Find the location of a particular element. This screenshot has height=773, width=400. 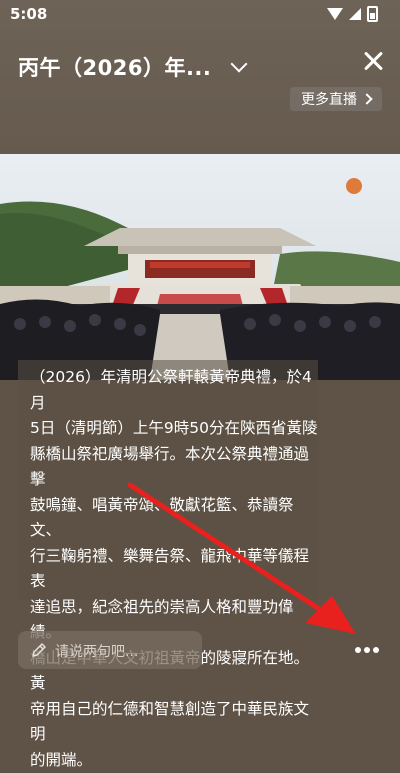

more-live-button: 更多直播 is located at coordinates (336, 99).